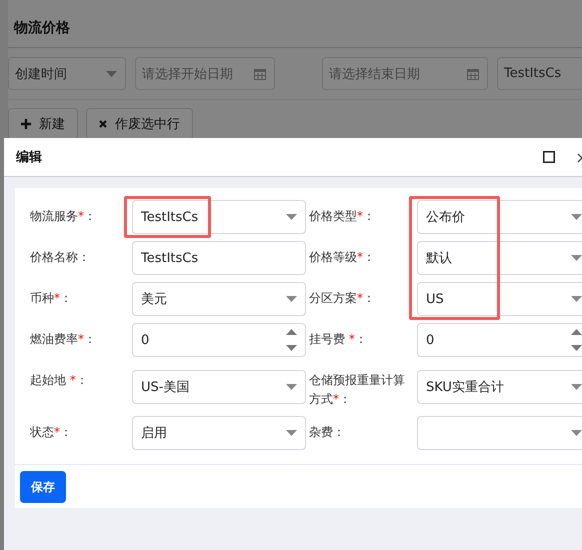 The width and height of the screenshot is (582, 550). I want to click on plus-icon, so click(26, 124).